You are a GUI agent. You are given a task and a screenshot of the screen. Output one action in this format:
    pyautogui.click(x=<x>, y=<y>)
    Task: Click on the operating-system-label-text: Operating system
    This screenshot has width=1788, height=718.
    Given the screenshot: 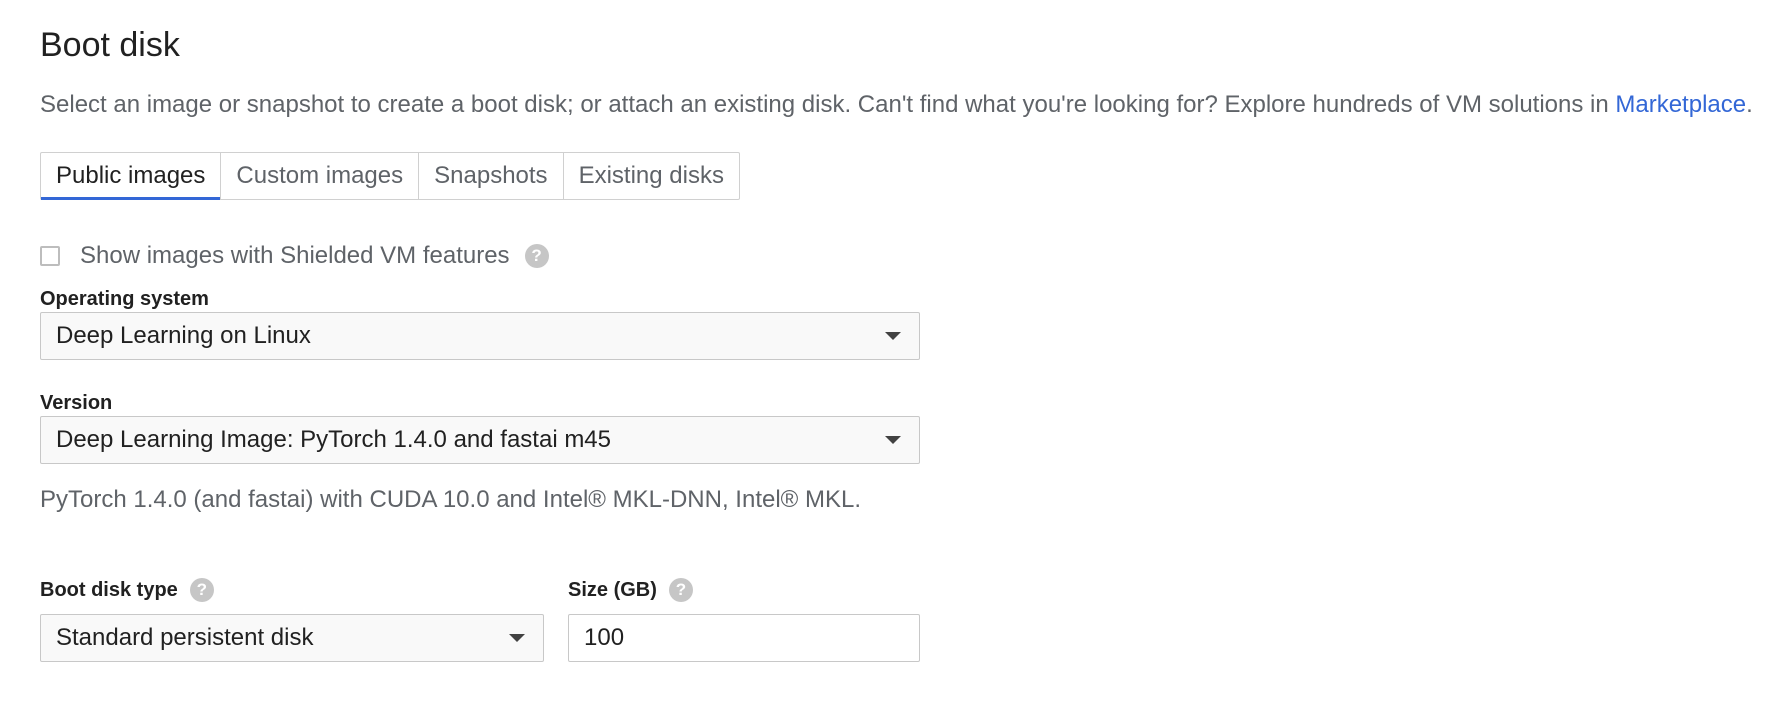 What is the action you would take?
    pyautogui.click(x=124, y=299)
    